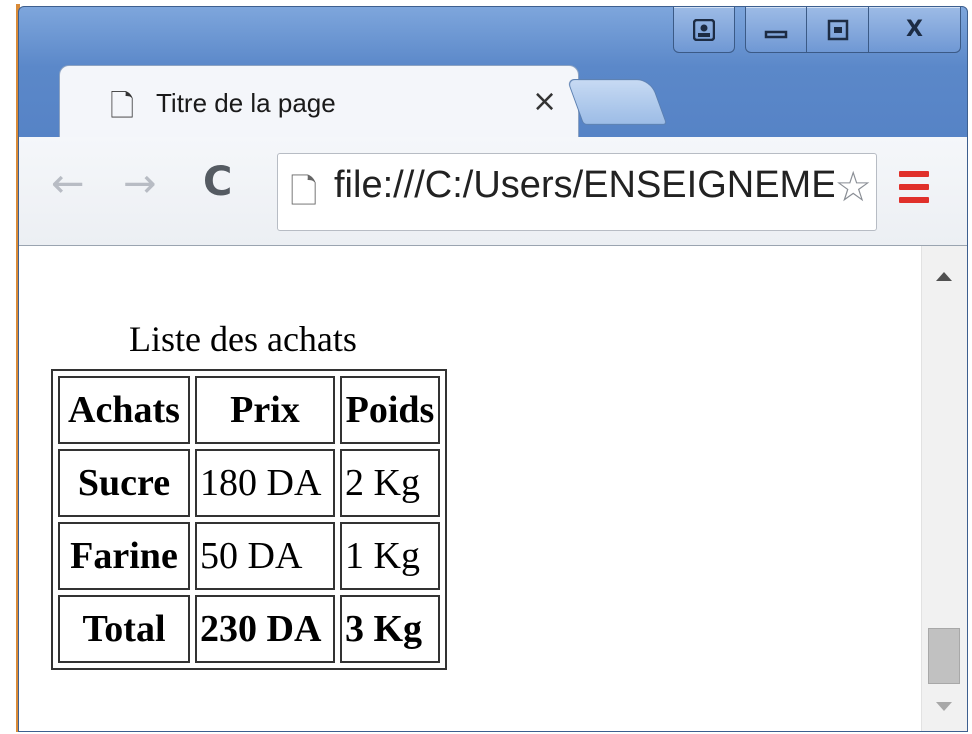 The image size is (972, 734). What do you see at coordinates (776, 34) in the screenshot?
I see `minimize-icon` at bounding box center [776, 34].